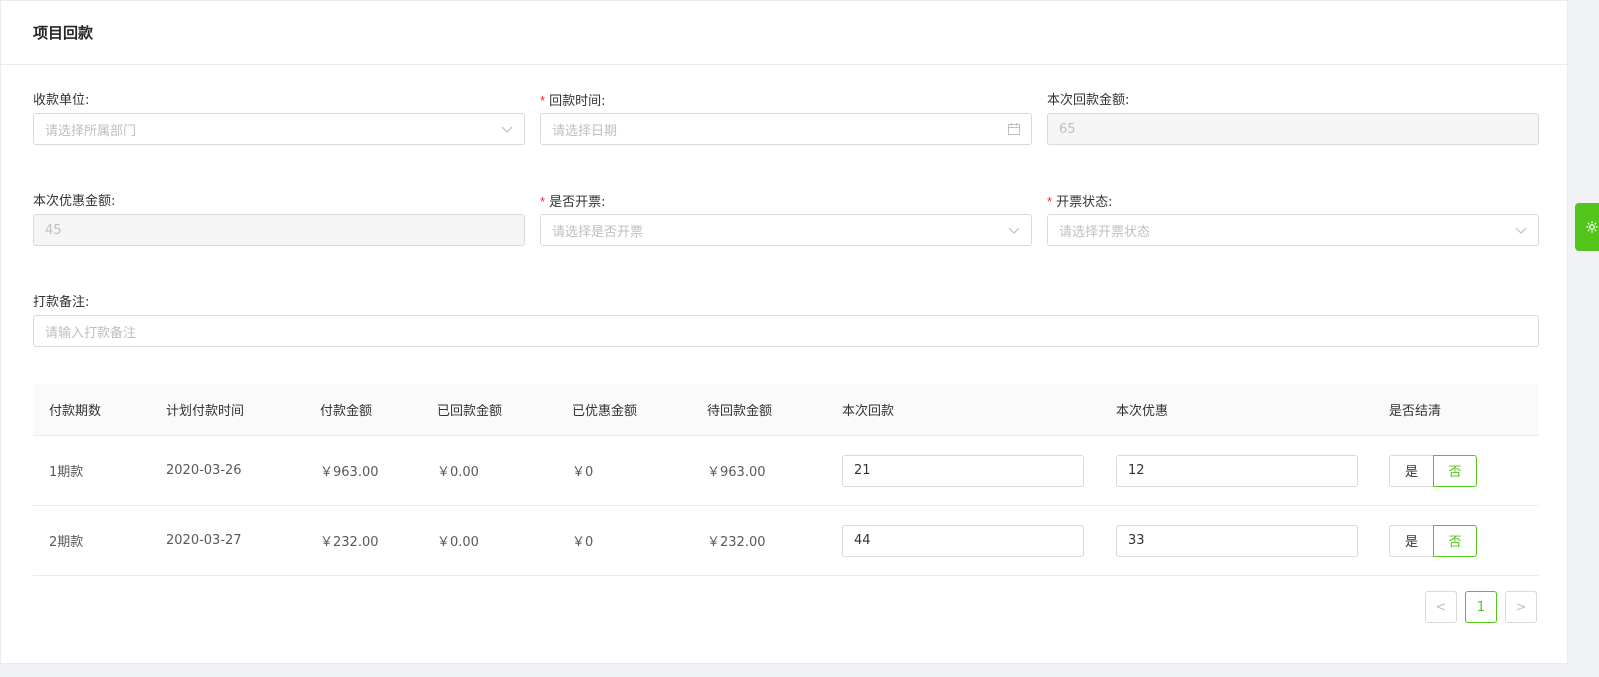 The image size is (1599, 677). What do you see at coordinates (786, 129) in the screenshot?
I see `return-time-datepicker: 请选择日期` at bounding box center [786, 129].